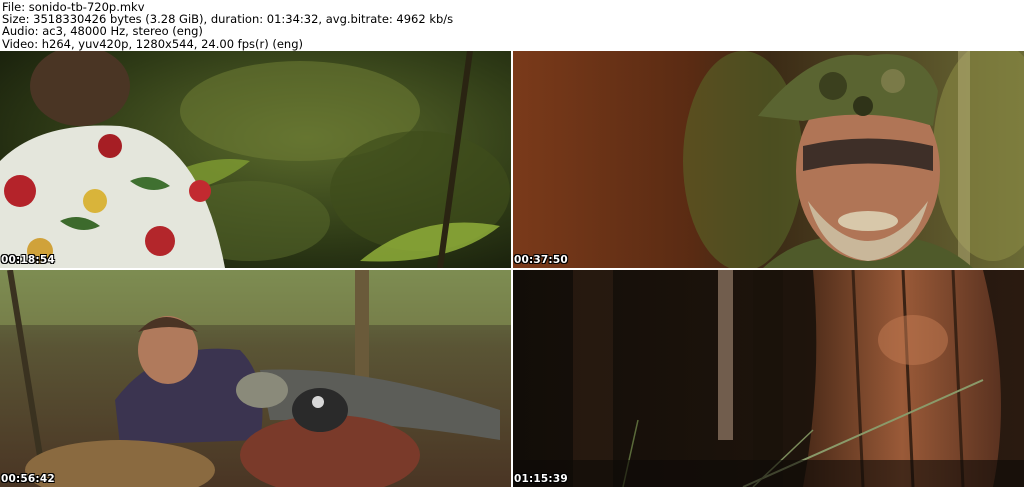 The image size is (1024, 487). Describe the element at coordinates (541, 260) in the screenshot. I see `thumbnail-2-timestamp: 00:37:50` at that location.